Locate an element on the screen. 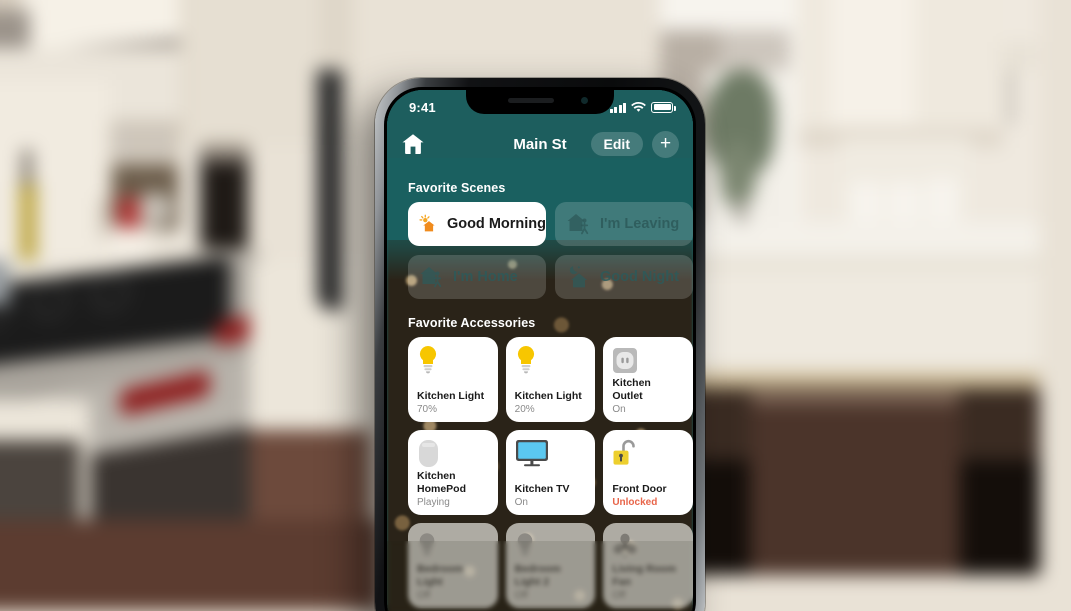 This screenshot has width=1071, height=611. accessory-tile-living-room-fan: Living Room Fan Off is located at coordinates (648, 565).